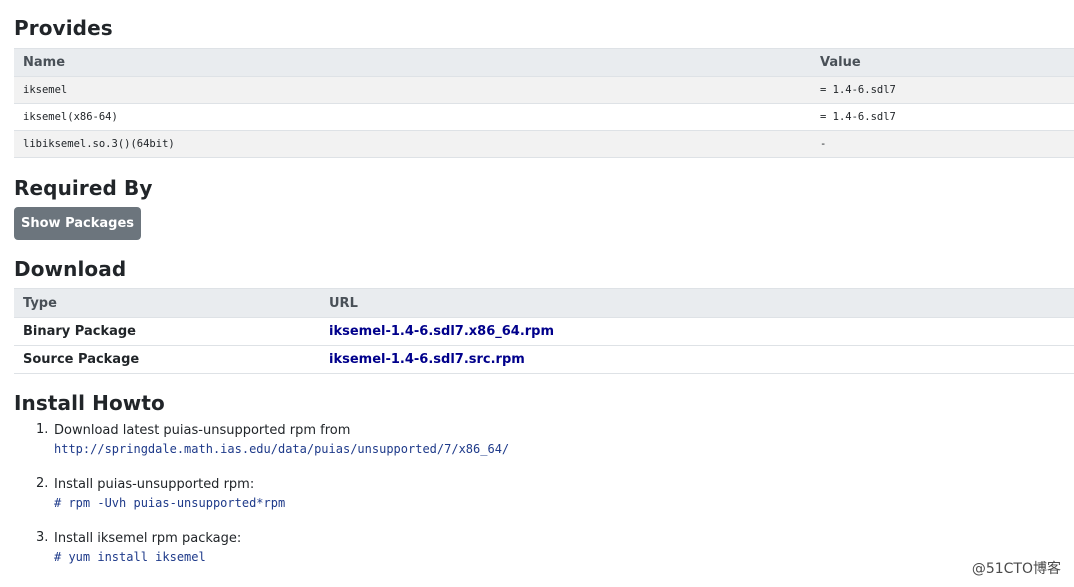 This screenshot has width=1074, height=587. I want to click on column-header-url: URL, so click(697, 303).